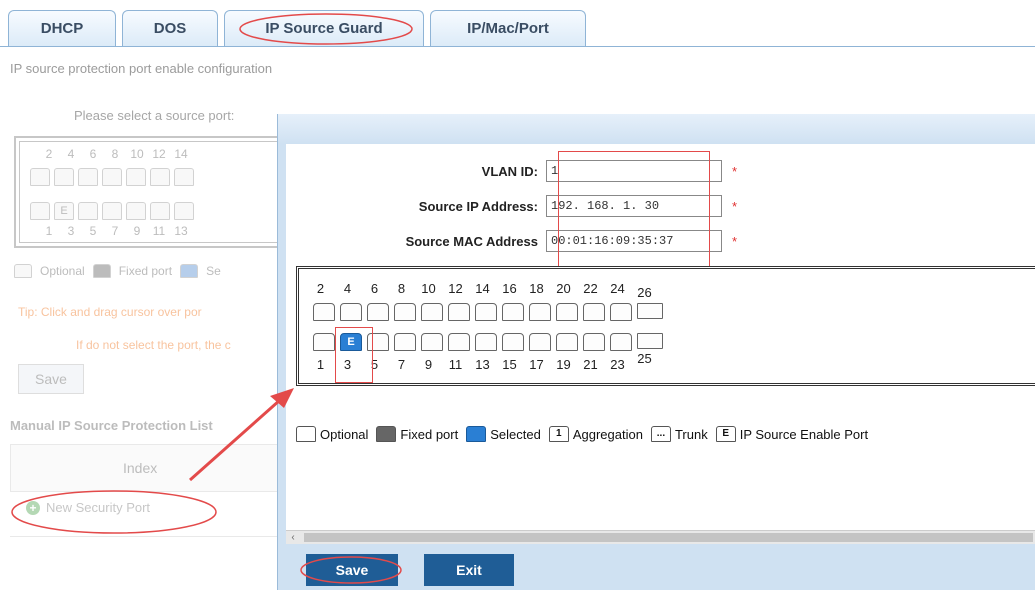  What do you see at coordinates (429, 434) in the screenshot?
I see `legend-fixed: Fixed port` at bounding box center [429, 434].